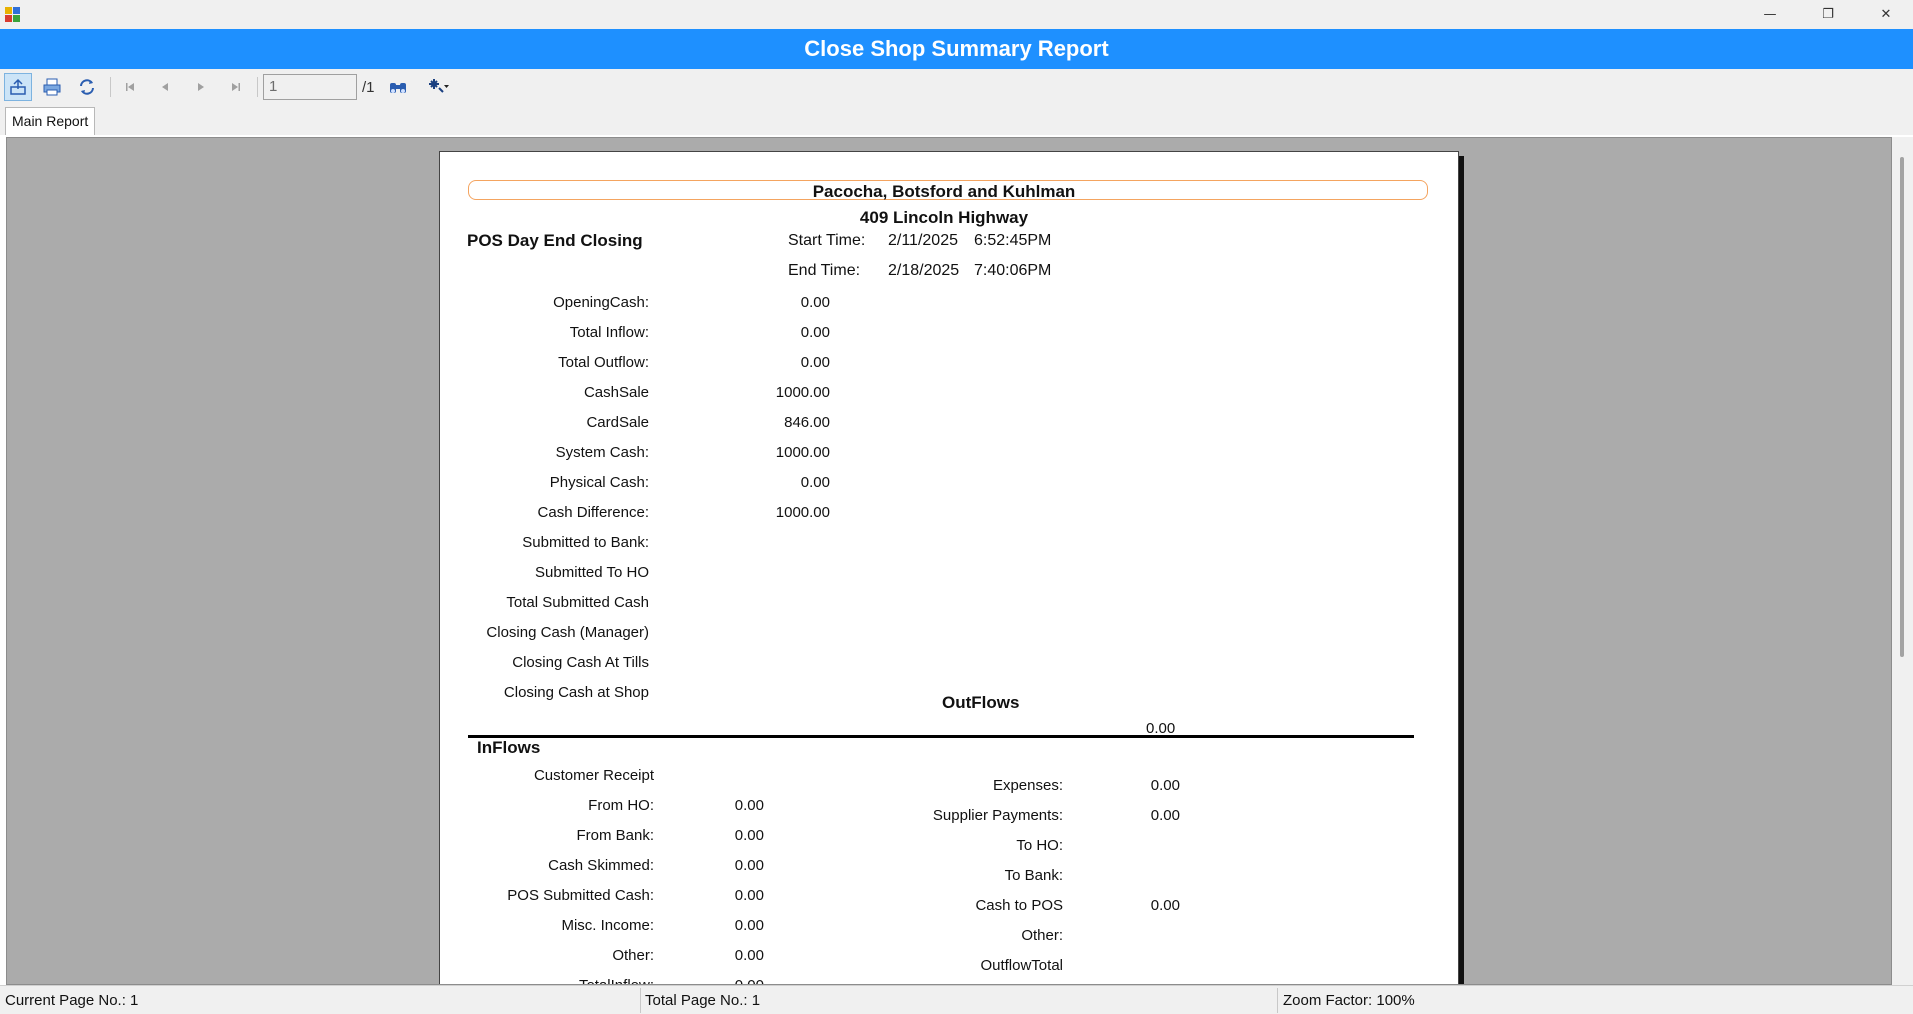 Image resolution: width=1913 pixels, height=1014 pixels. I want to click on summary-row-label: Total Outflow:, so click(603, 362).